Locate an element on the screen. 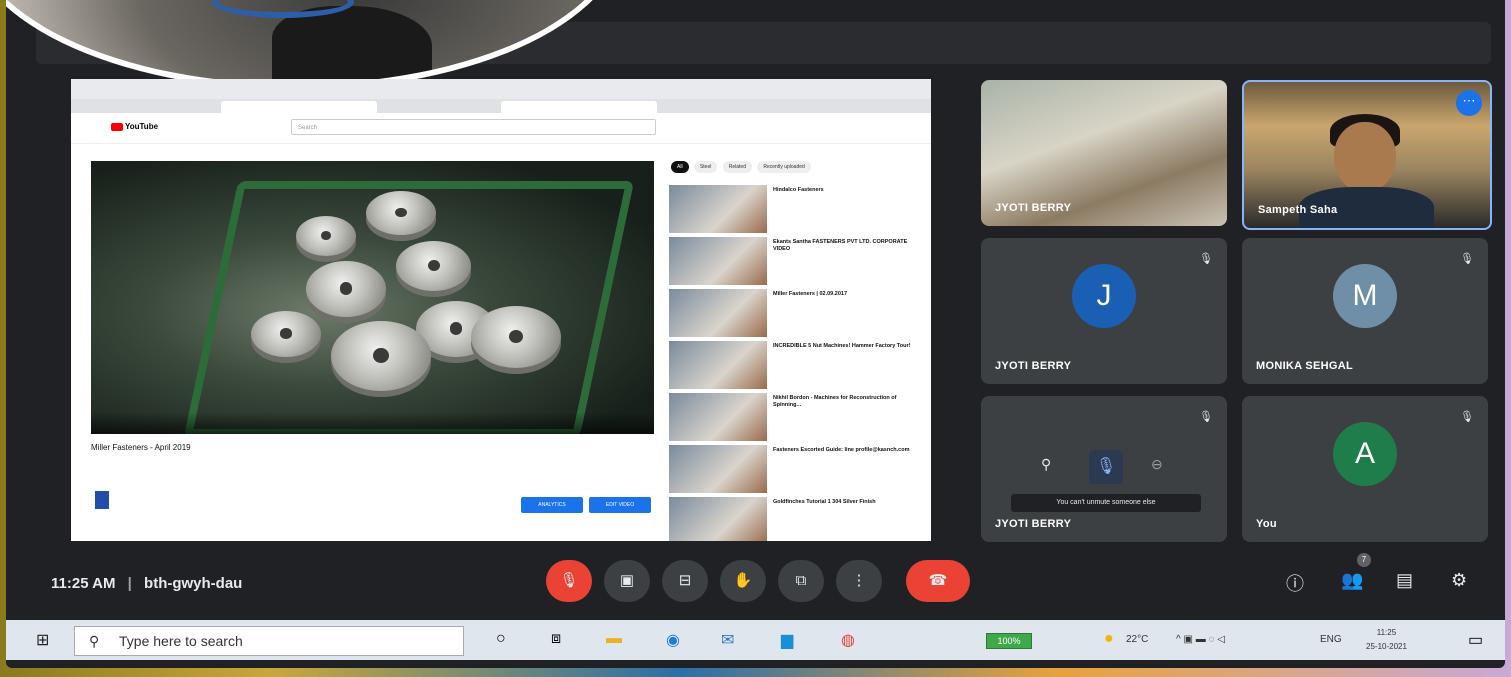 This screenshot has width=1511, height=677. participant-name: You is located at coordinates (1266, 524).